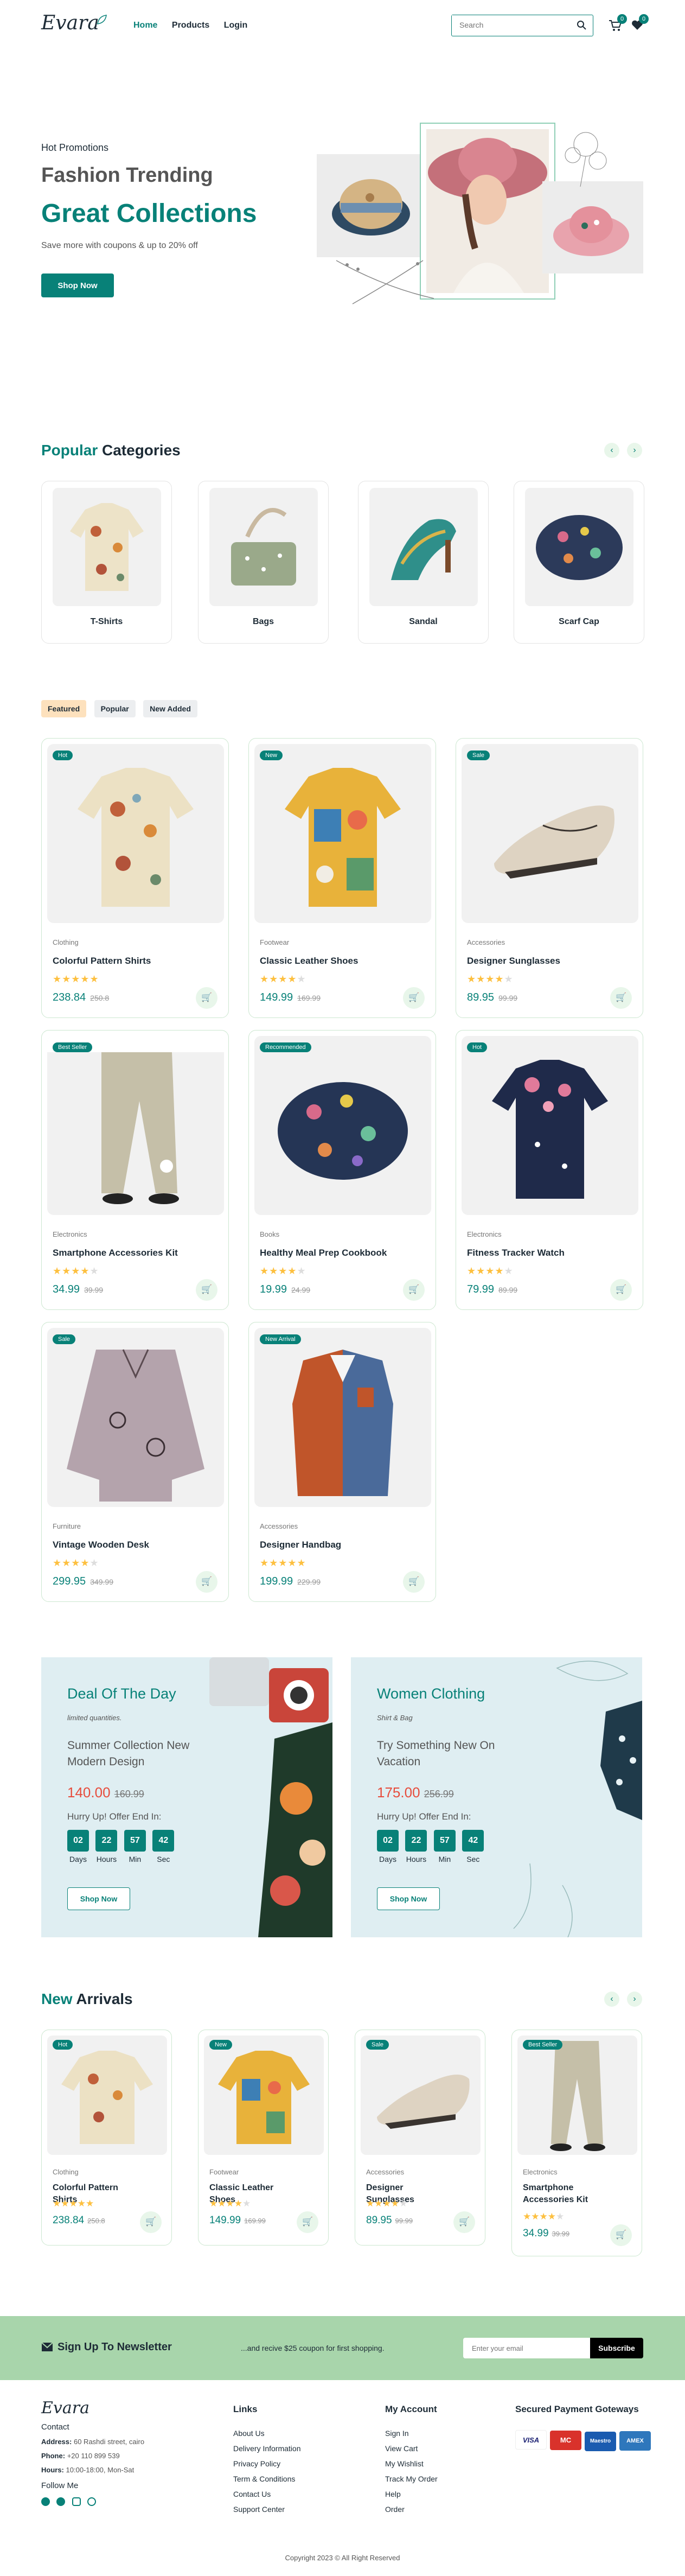  What do you see at coordinates (516, 1253) in the screenshot?
I see `product-name: Fitness Tracker Watch` at bounding box center [516, 1253].